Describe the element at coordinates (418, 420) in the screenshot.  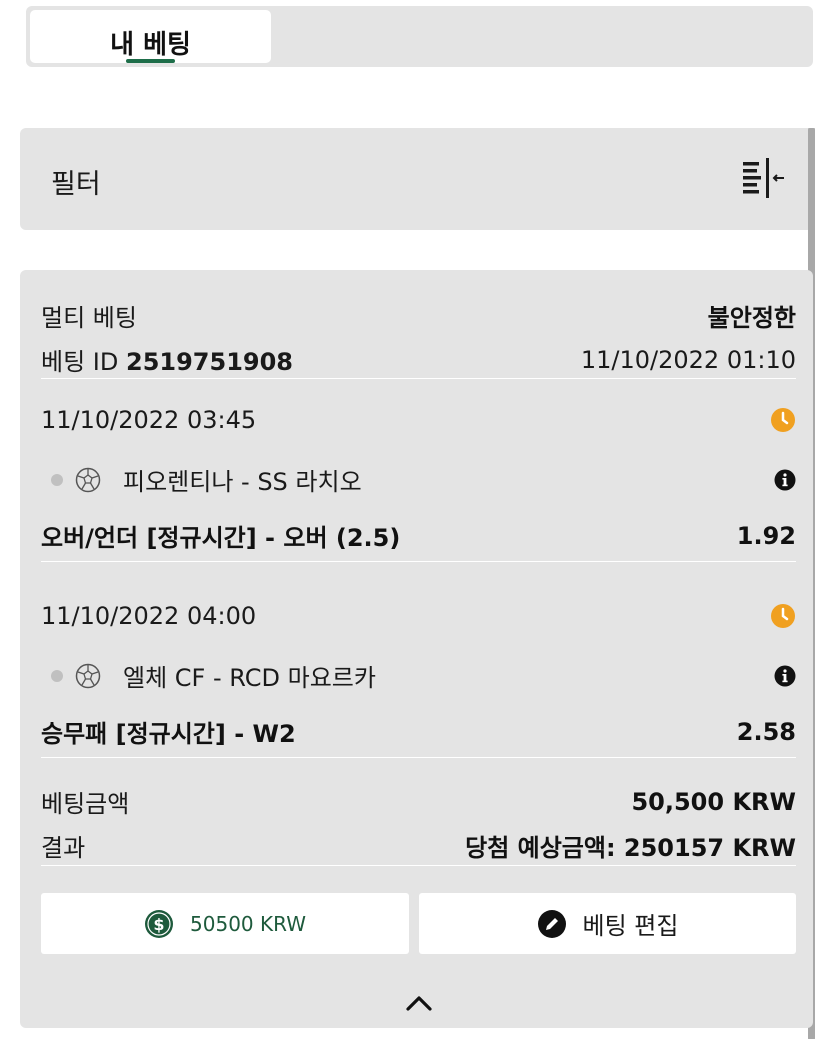
I see `selection-datetime-row: 11/10/2022 03:45` at that location.